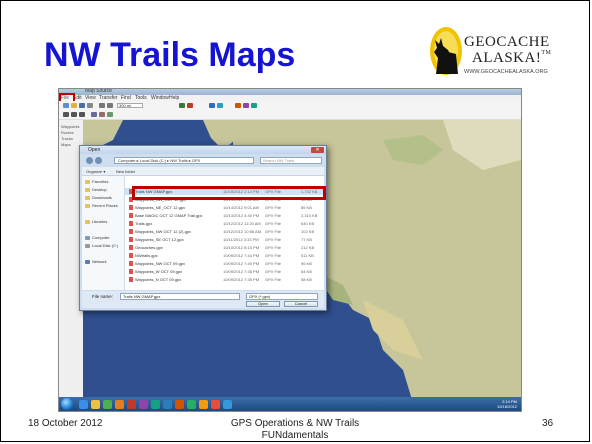  I want to click on receive-icon, so click(238, 105).